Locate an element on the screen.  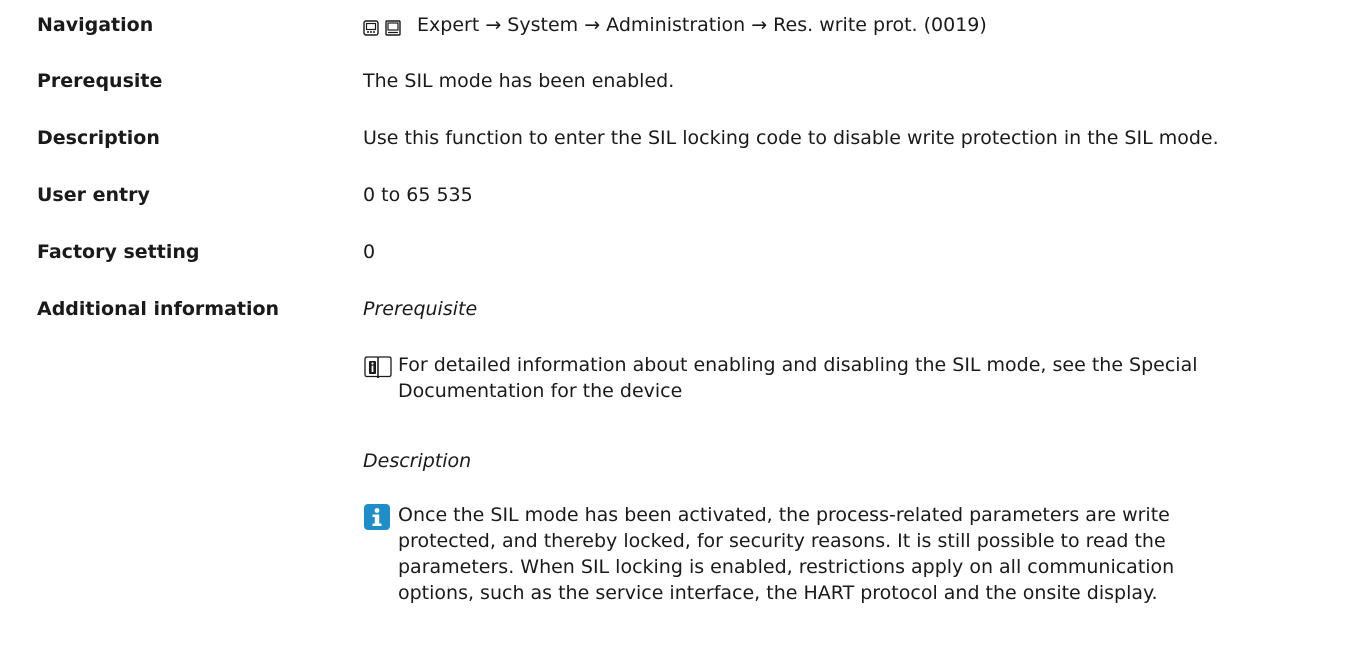
expert-display-icon is located at coordinates (371, 27).